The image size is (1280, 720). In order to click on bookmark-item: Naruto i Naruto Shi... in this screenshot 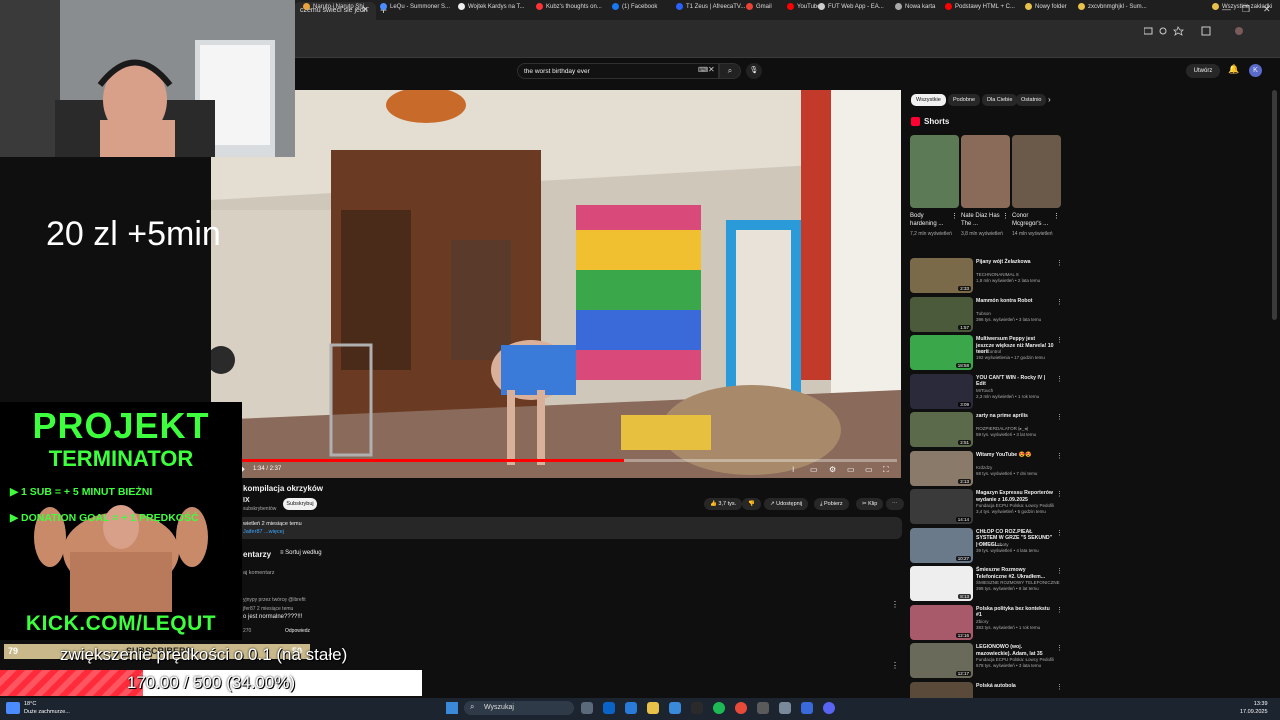, I will do `click(336, 6)`.